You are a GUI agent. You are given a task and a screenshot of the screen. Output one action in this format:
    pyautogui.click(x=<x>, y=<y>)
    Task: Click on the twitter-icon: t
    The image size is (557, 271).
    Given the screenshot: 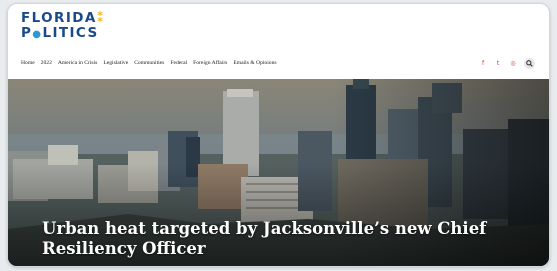 What is the action you would take?
    pyautogui.click(x=498, y=64)
    